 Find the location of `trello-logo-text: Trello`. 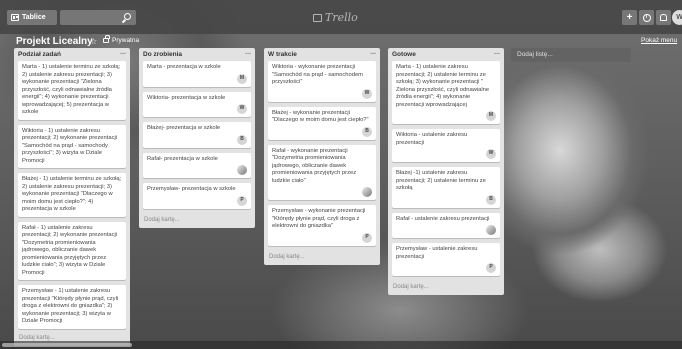

trello-logo-text: Trello is located at coordinates (341, 17).